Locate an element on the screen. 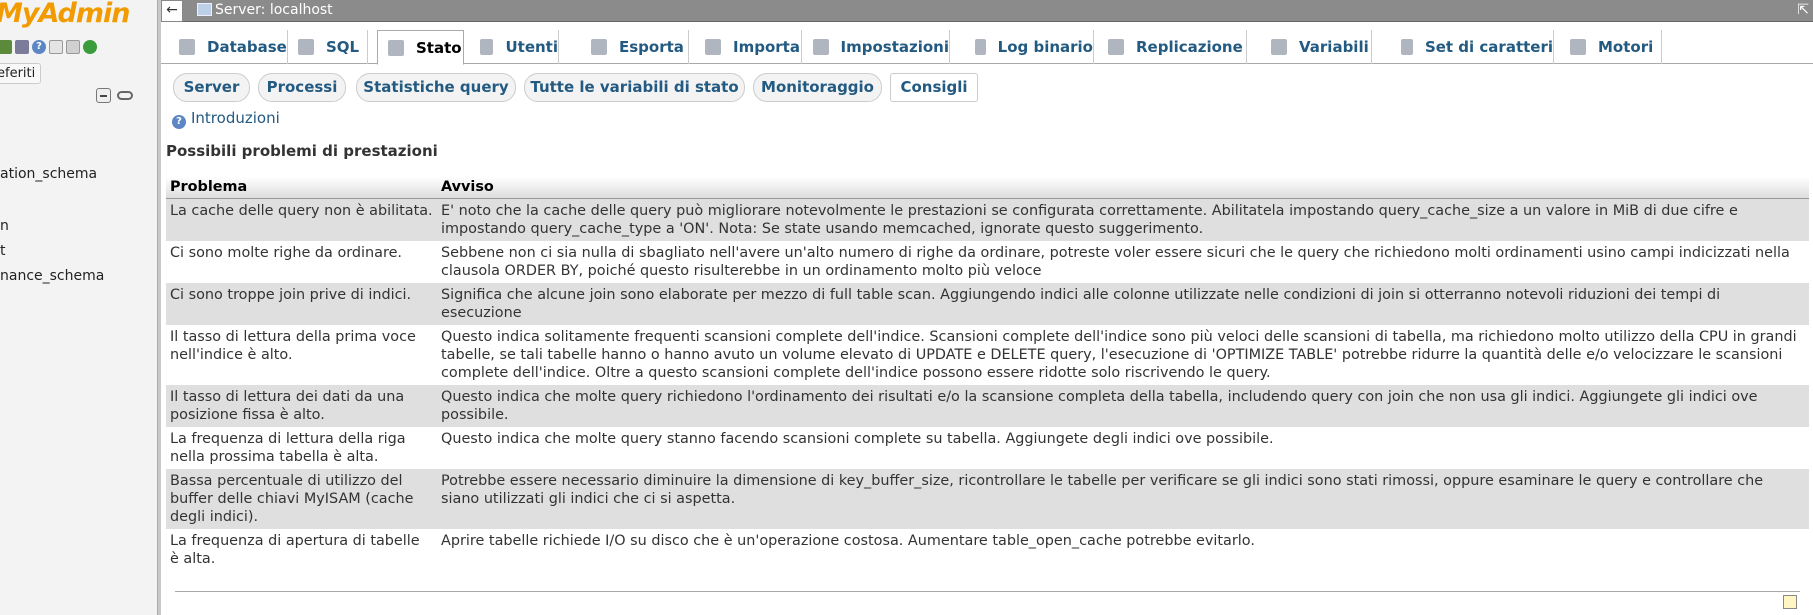  table-header-row: Problema Avviso is located at coordinates (987, 188).